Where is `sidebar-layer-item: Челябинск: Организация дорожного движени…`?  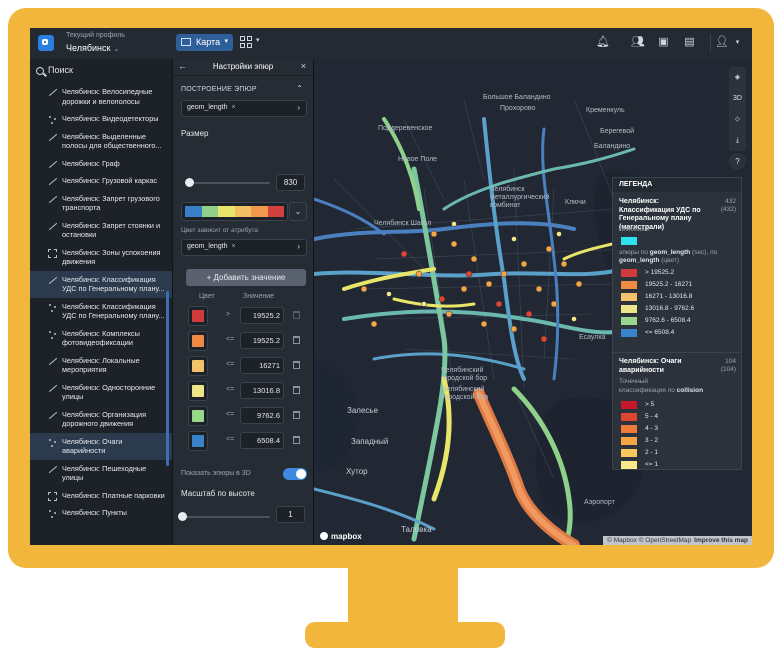
sidebar-layer-item: Челябинск: Организация дорожного движени… is located at coordinates (101, 419).